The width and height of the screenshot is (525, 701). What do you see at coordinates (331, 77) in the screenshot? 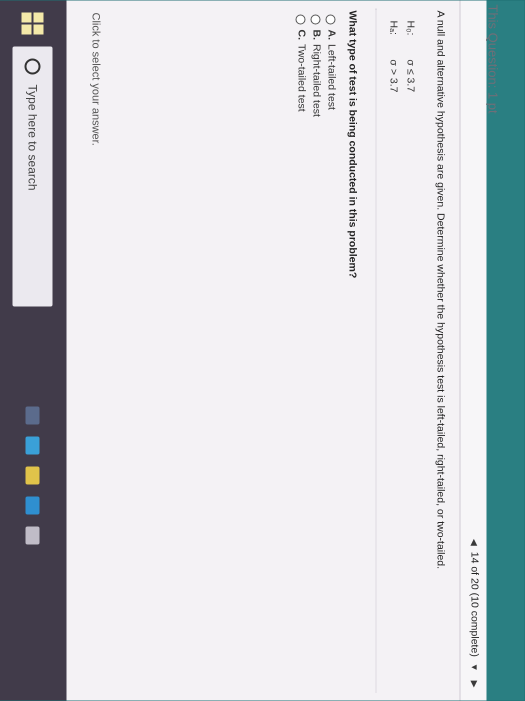
I see `option-label: Left-tailed test` at bounding box center [331, 77].